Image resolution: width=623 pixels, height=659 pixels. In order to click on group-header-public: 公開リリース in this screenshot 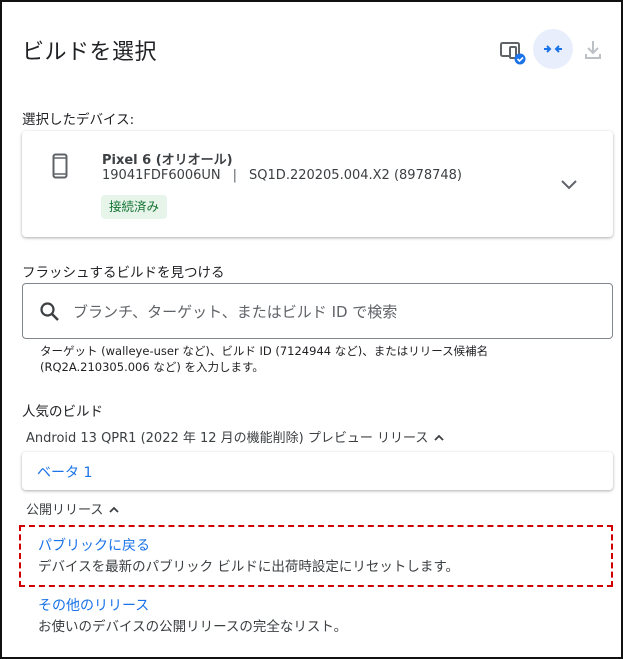, I will do `click(72, 508)`.